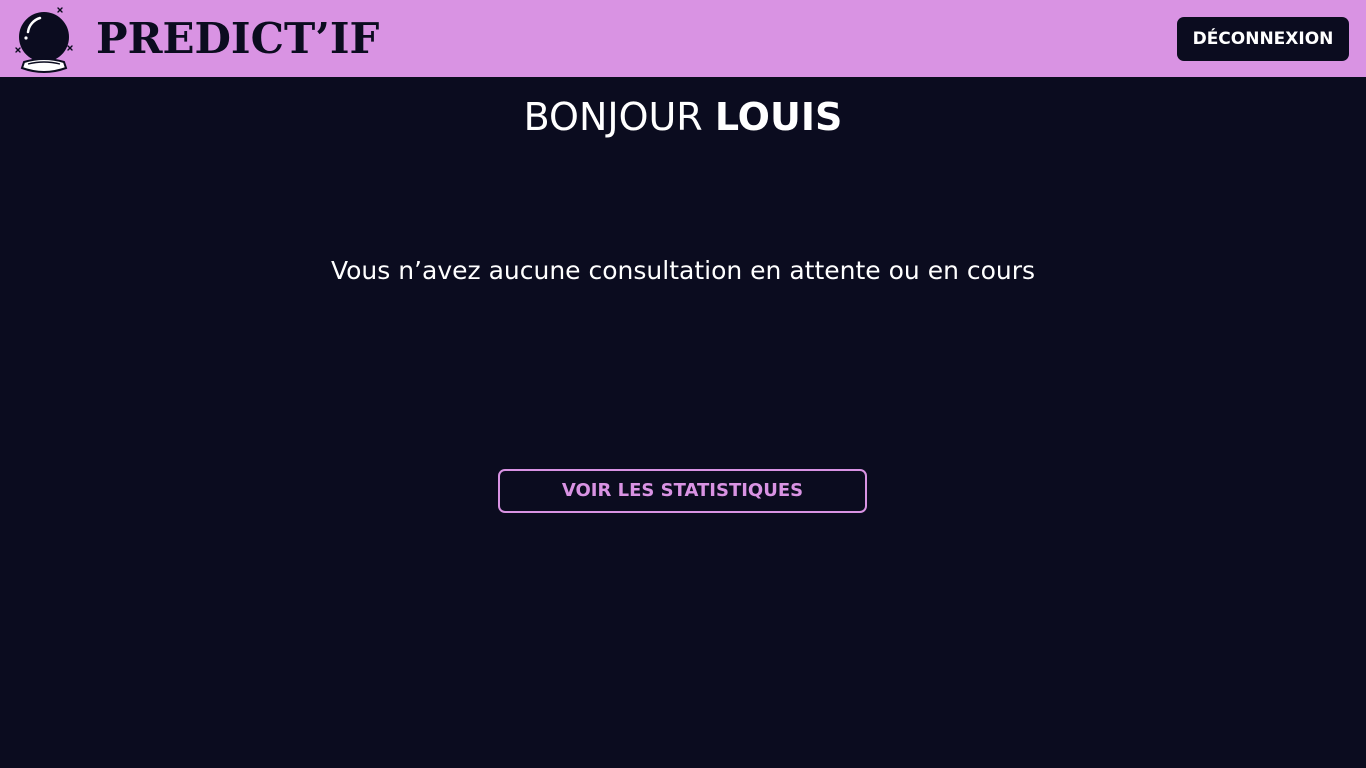  Describe the element at coordinates (683, 38) in the screenshot. I see `top-bar: PREDICT’IF DÉCONNEXION` at that location.